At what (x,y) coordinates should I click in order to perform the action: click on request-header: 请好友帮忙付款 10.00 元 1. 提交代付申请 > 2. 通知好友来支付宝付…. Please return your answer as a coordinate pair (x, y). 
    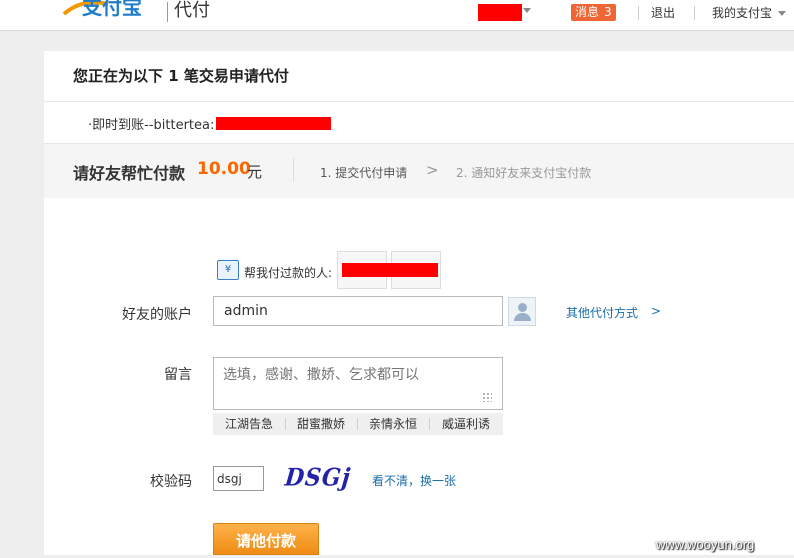
    Looking at the image, I should click on (419, 171).